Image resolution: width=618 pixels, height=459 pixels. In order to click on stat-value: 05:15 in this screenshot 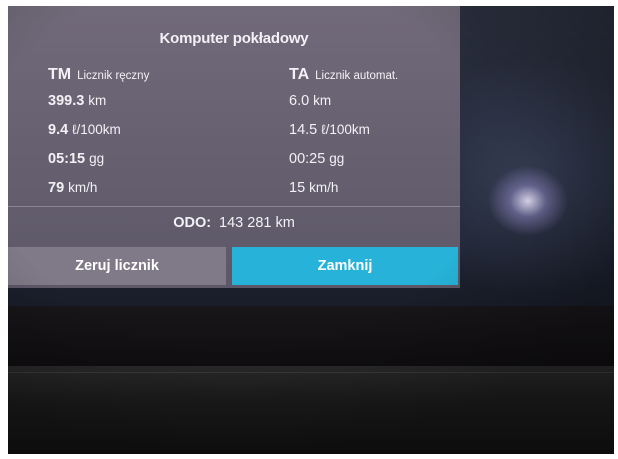, I will do `click(67, 159)`.